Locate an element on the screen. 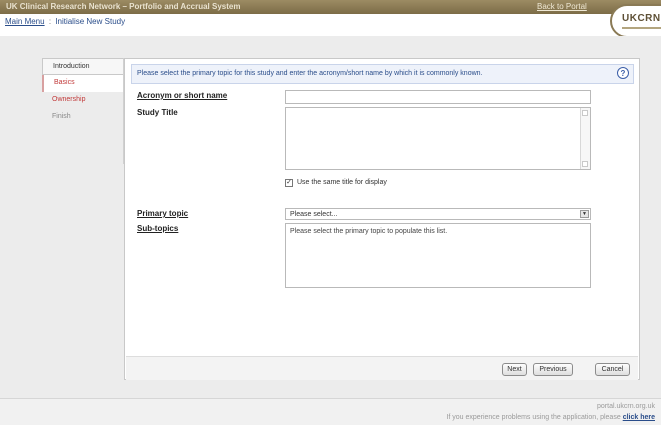  ukcrn-logo: UKCRN is located at coordinates (635, 21).